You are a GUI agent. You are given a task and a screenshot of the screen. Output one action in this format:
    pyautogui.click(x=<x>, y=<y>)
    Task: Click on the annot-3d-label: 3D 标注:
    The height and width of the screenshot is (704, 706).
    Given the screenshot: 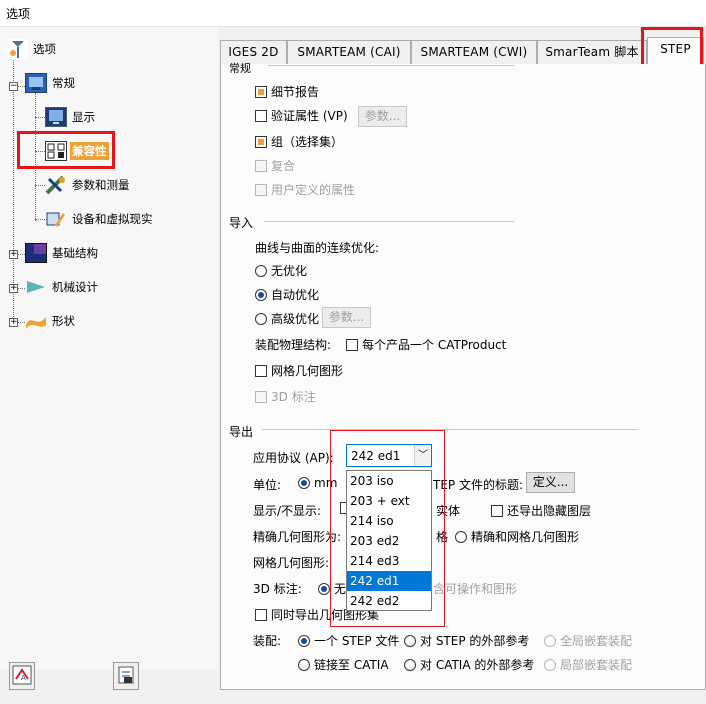 What is the action you would take?
    pyautogui.click(x=277, y=589)
    